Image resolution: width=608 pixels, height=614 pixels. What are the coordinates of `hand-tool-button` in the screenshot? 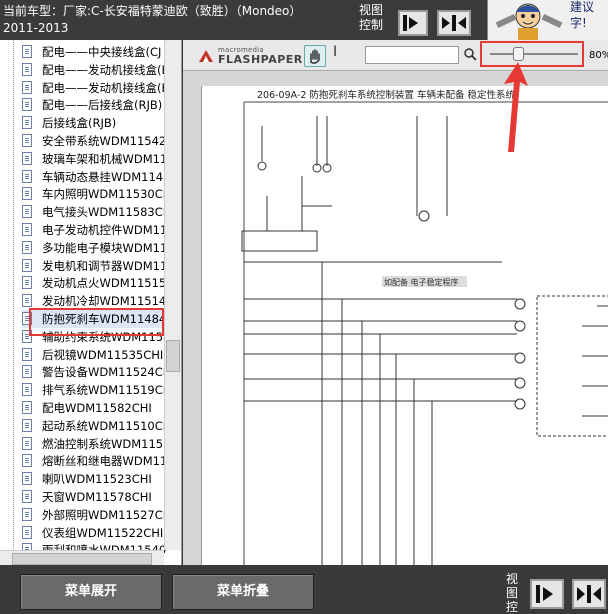 It's located at (315, 56).